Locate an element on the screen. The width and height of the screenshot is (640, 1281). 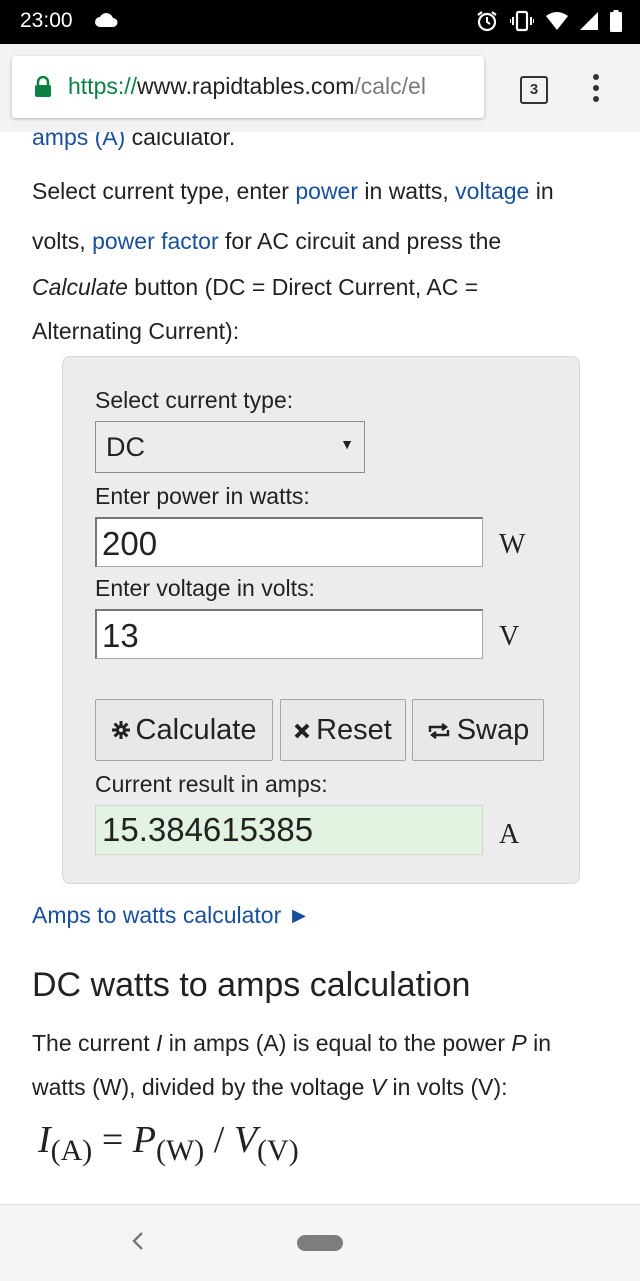
intro-line-0: amps (A) calculator. is located at coordinates (133, 141).